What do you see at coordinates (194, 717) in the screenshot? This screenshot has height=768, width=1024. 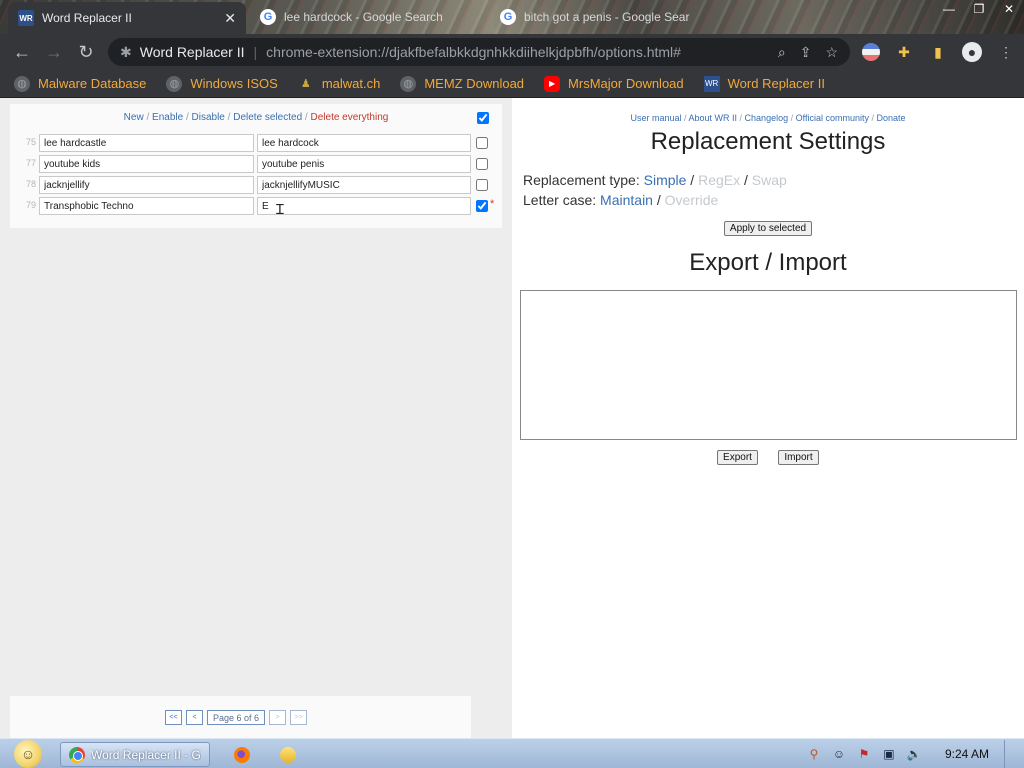 I see `prev-page-button: <` at bounding box center [194, 717].